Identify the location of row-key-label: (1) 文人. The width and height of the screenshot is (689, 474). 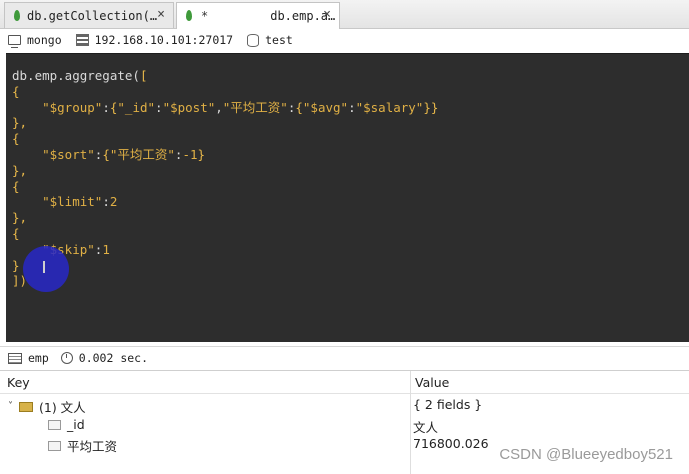
(62, 407).